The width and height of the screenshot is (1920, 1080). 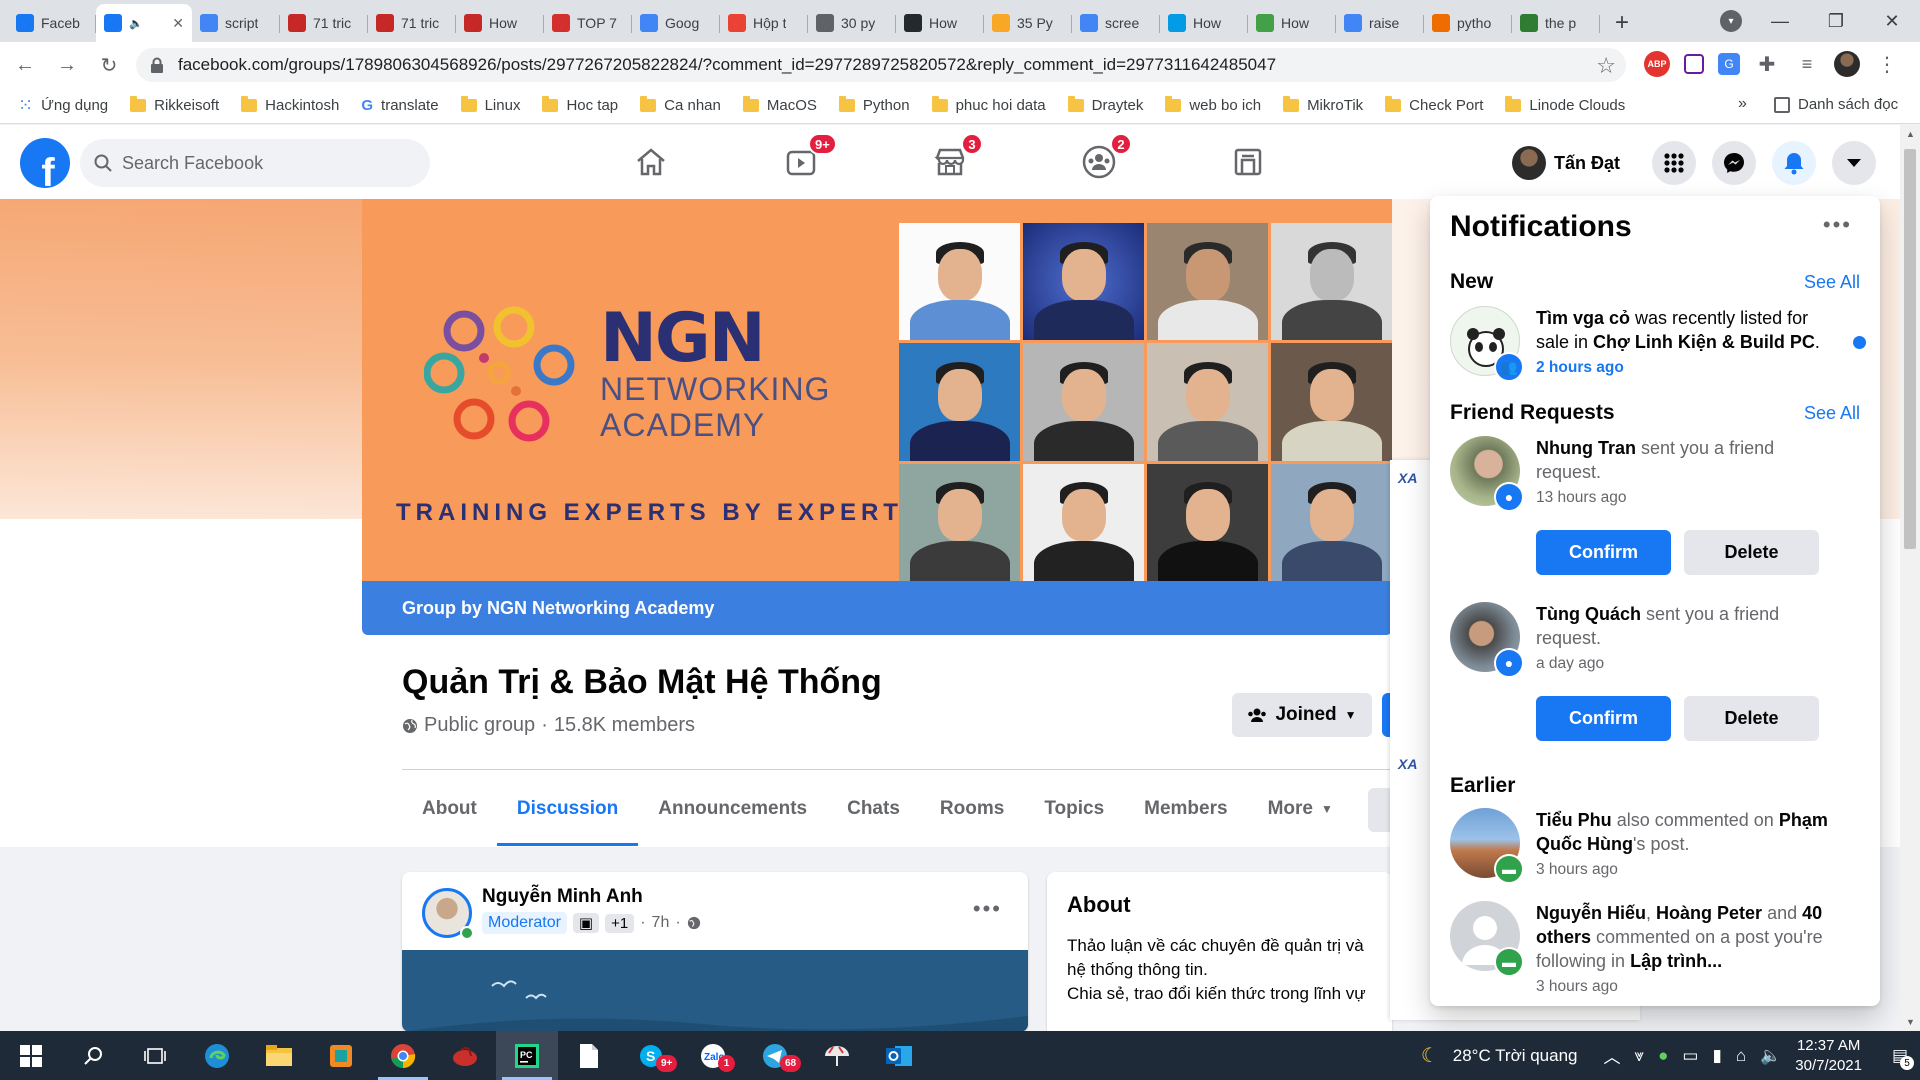 What do you see at coordinates (1729, 64) in the screenshot?
I see `translate-ext-icon: G` at bounding box center [1729, 64].